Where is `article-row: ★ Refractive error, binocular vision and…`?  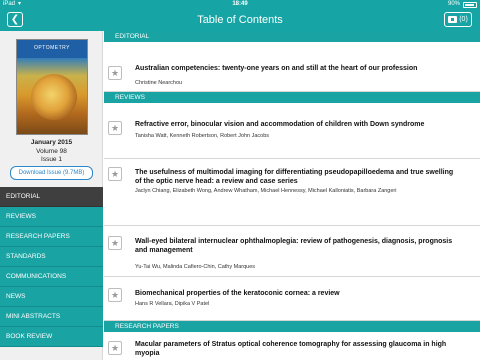
article-row: ★ Refractive error, binocular vision and… is located at coordinates (292, 131).